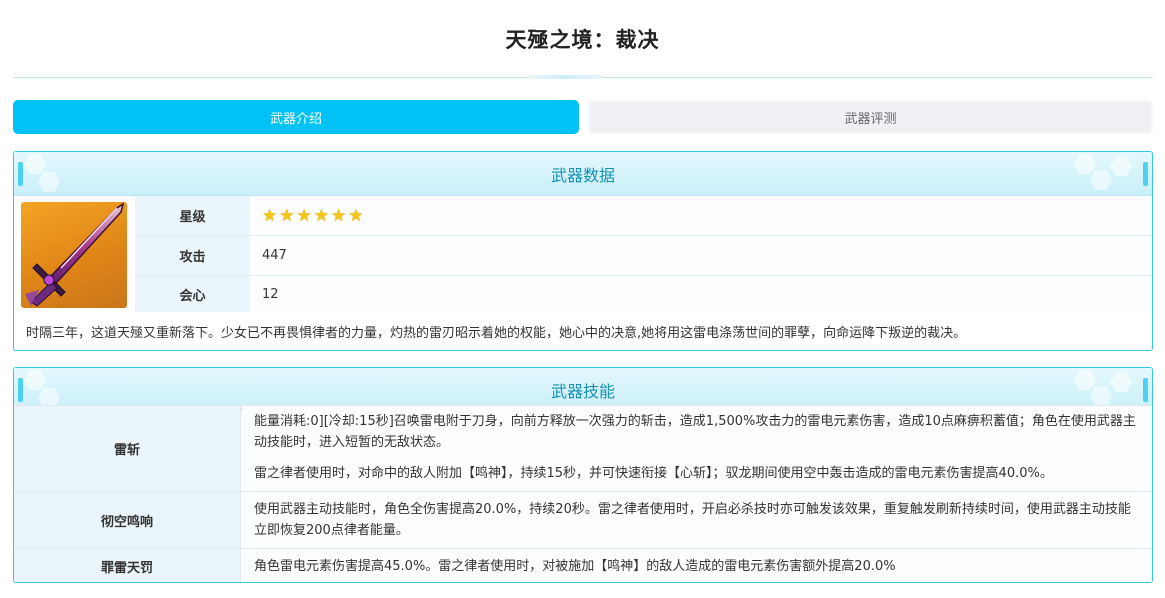 The image size is (1165, 598). What do you see at coordinates (74, 255) in the screenshot?
I see `weapon-sword-icon` at bounding box center [74, 255].